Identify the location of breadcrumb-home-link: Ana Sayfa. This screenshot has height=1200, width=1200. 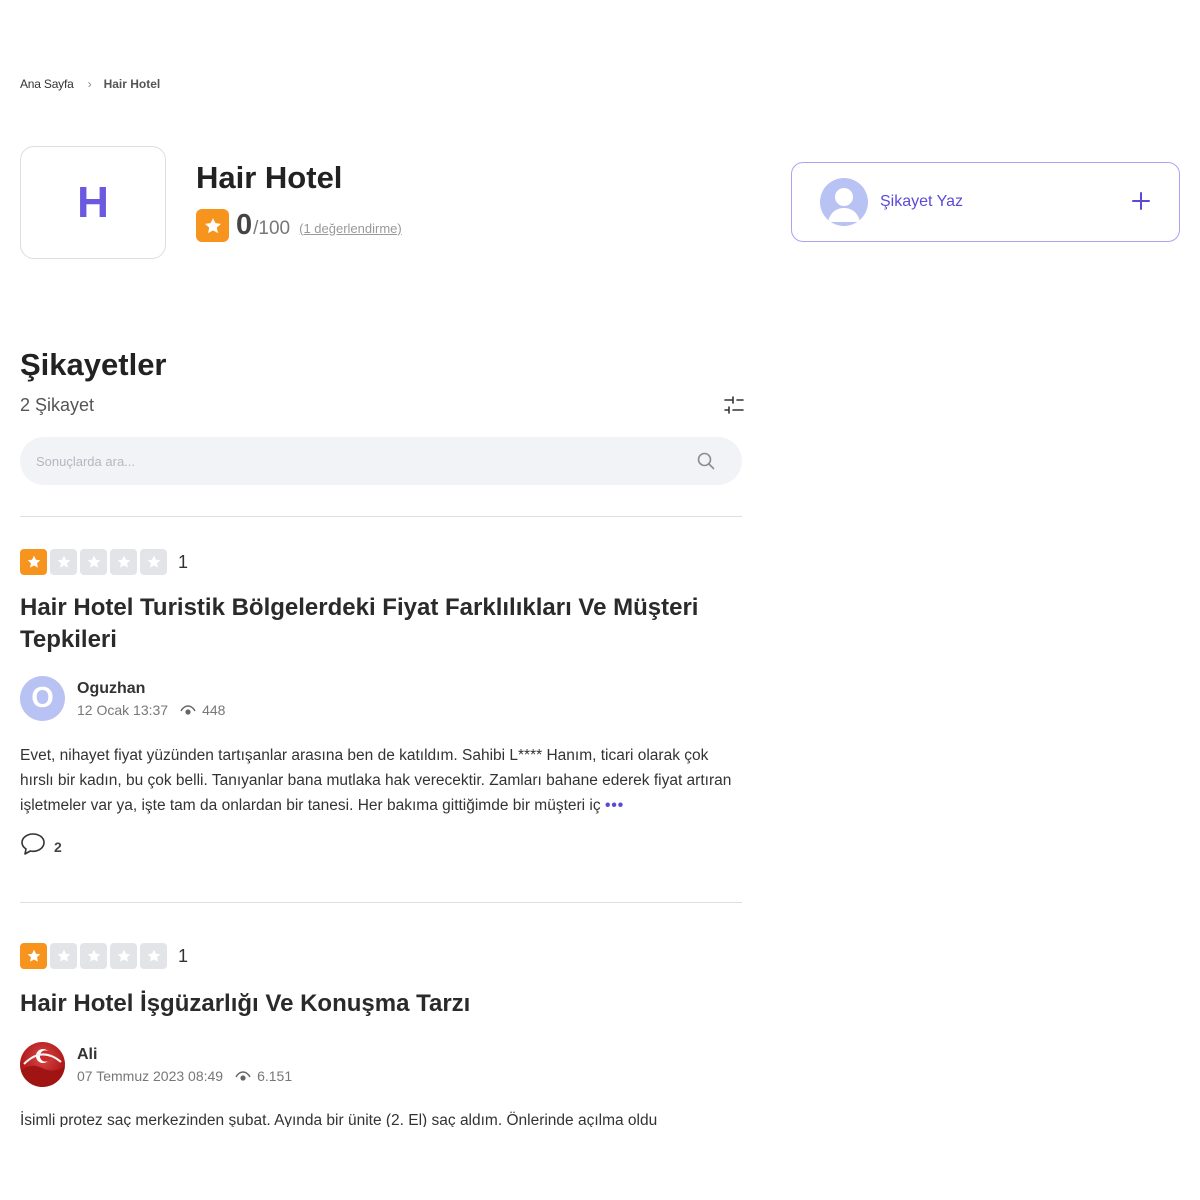
(47, 84).